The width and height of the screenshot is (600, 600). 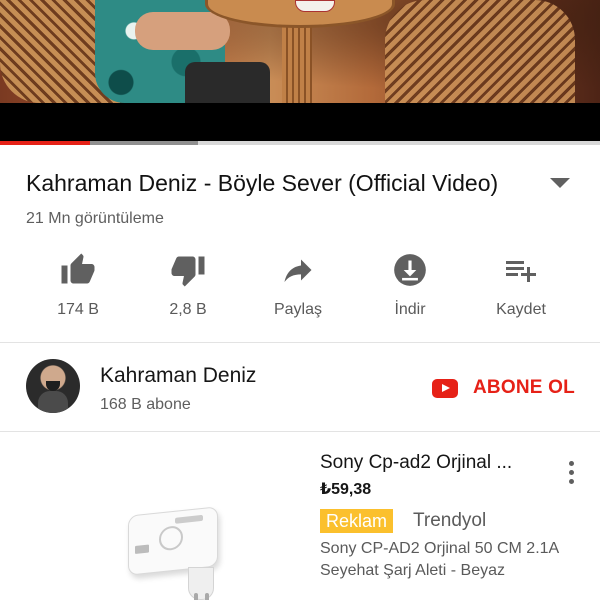 I want to click on brand-mark, so click(x=189, y=519).